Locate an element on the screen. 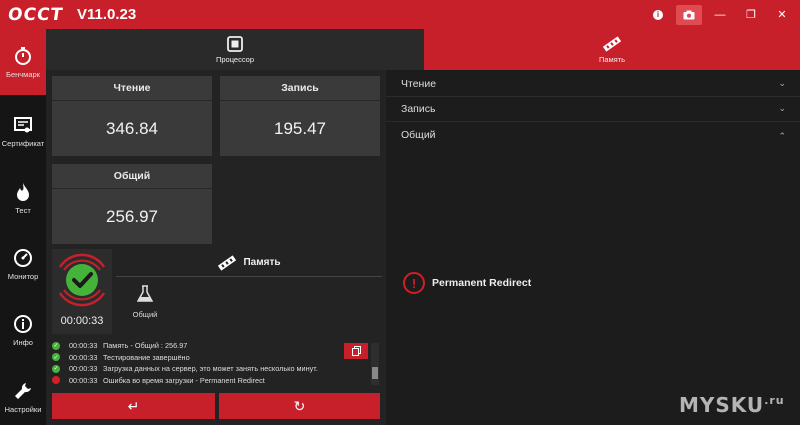 This screenshot has width=800, height=425. flame-icon is located at coordinates (23, 191).